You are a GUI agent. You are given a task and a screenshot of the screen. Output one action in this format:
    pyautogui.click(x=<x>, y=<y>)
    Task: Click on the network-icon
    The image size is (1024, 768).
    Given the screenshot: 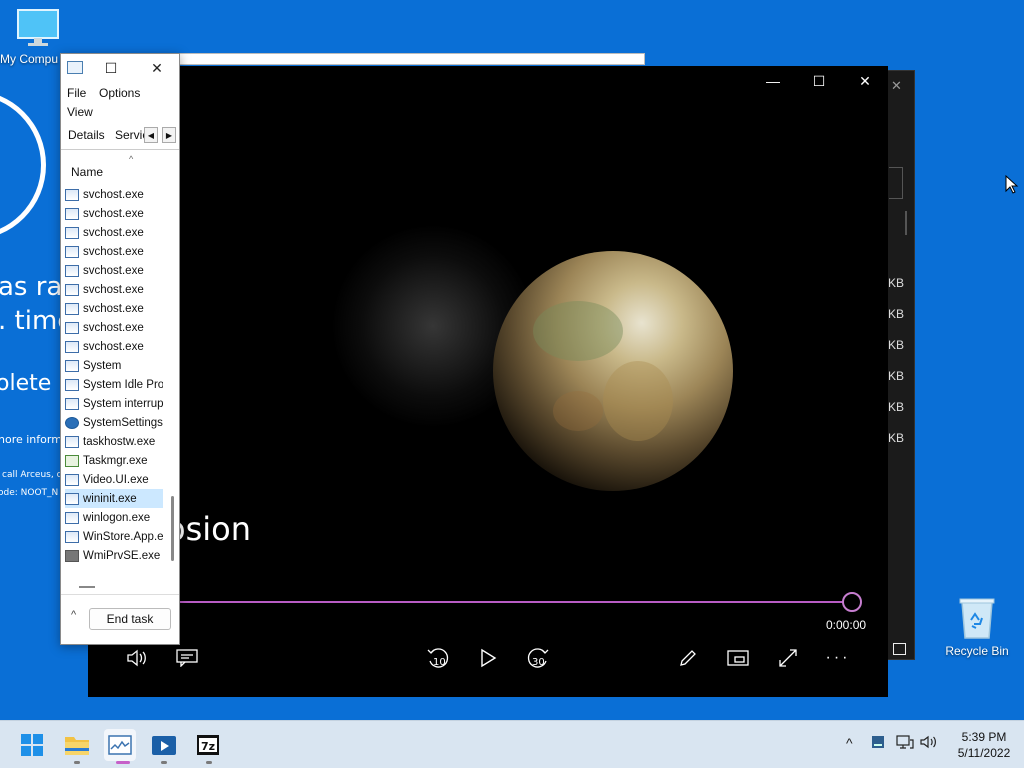 What is the action you would take?
    pyautogui.click(x=905, y=743)
    